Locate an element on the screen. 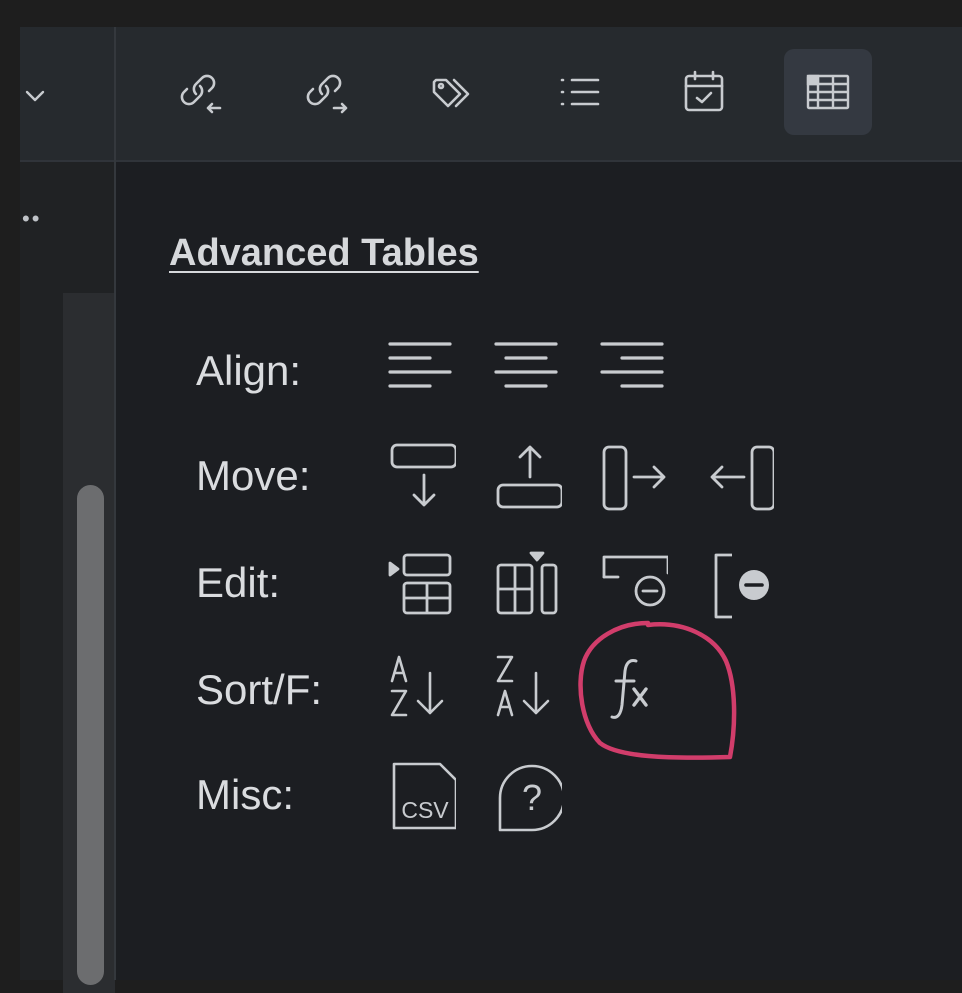 This screenshot has height=993, width=962. formula-button is located at coordinates (632, 687).